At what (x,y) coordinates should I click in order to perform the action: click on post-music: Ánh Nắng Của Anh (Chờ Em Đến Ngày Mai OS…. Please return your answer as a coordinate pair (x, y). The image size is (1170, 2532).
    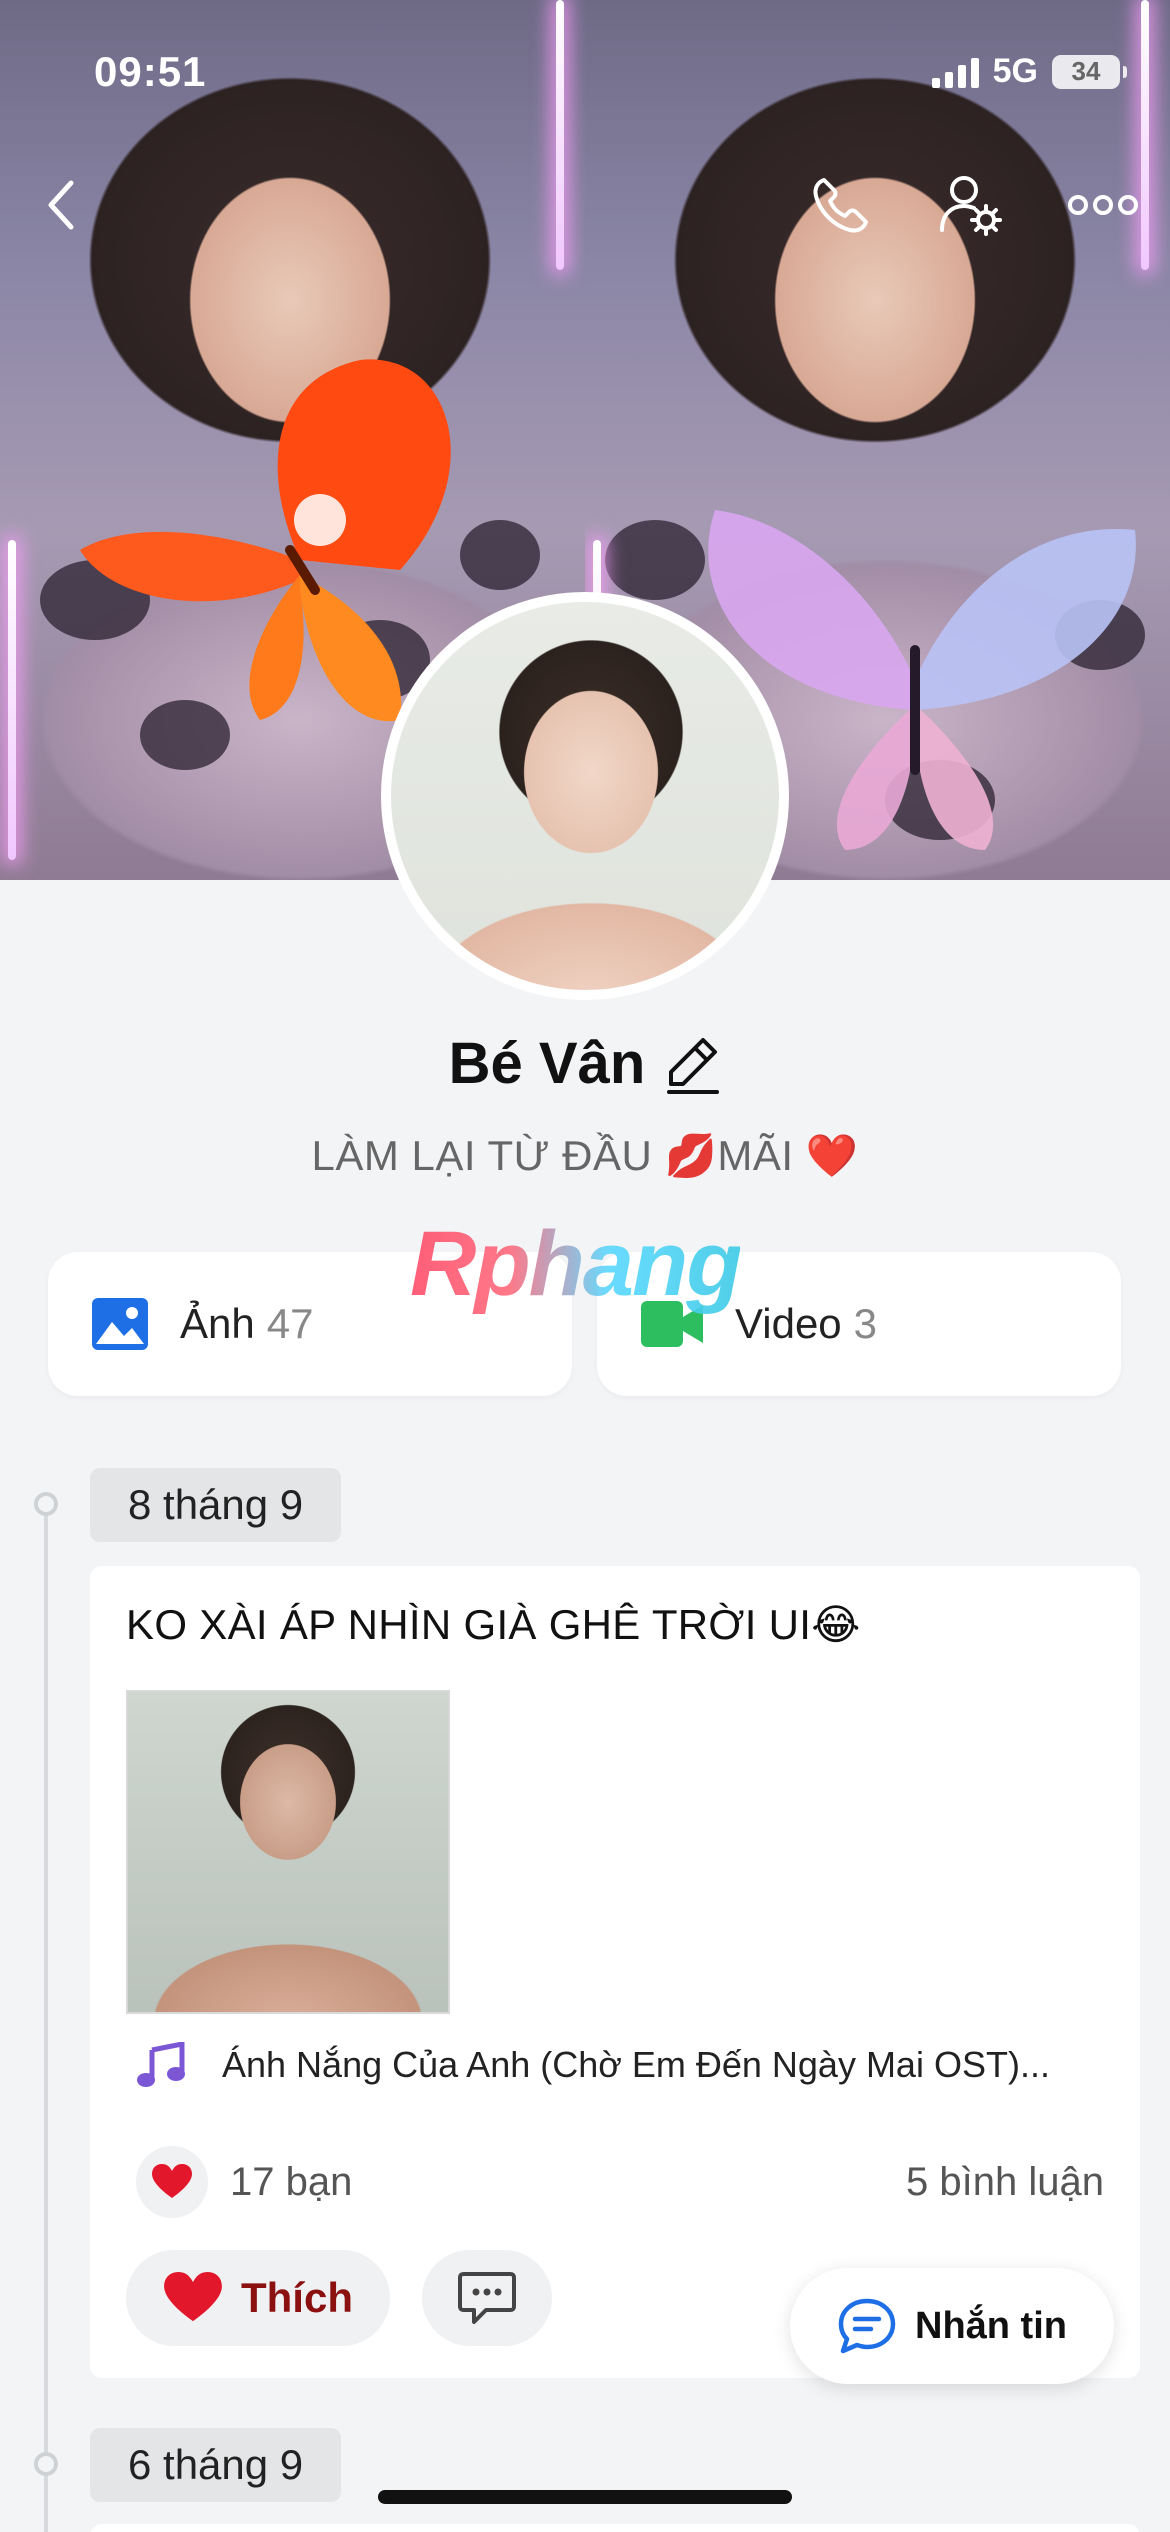
    Looking at the image, I should click on (619, 2065).